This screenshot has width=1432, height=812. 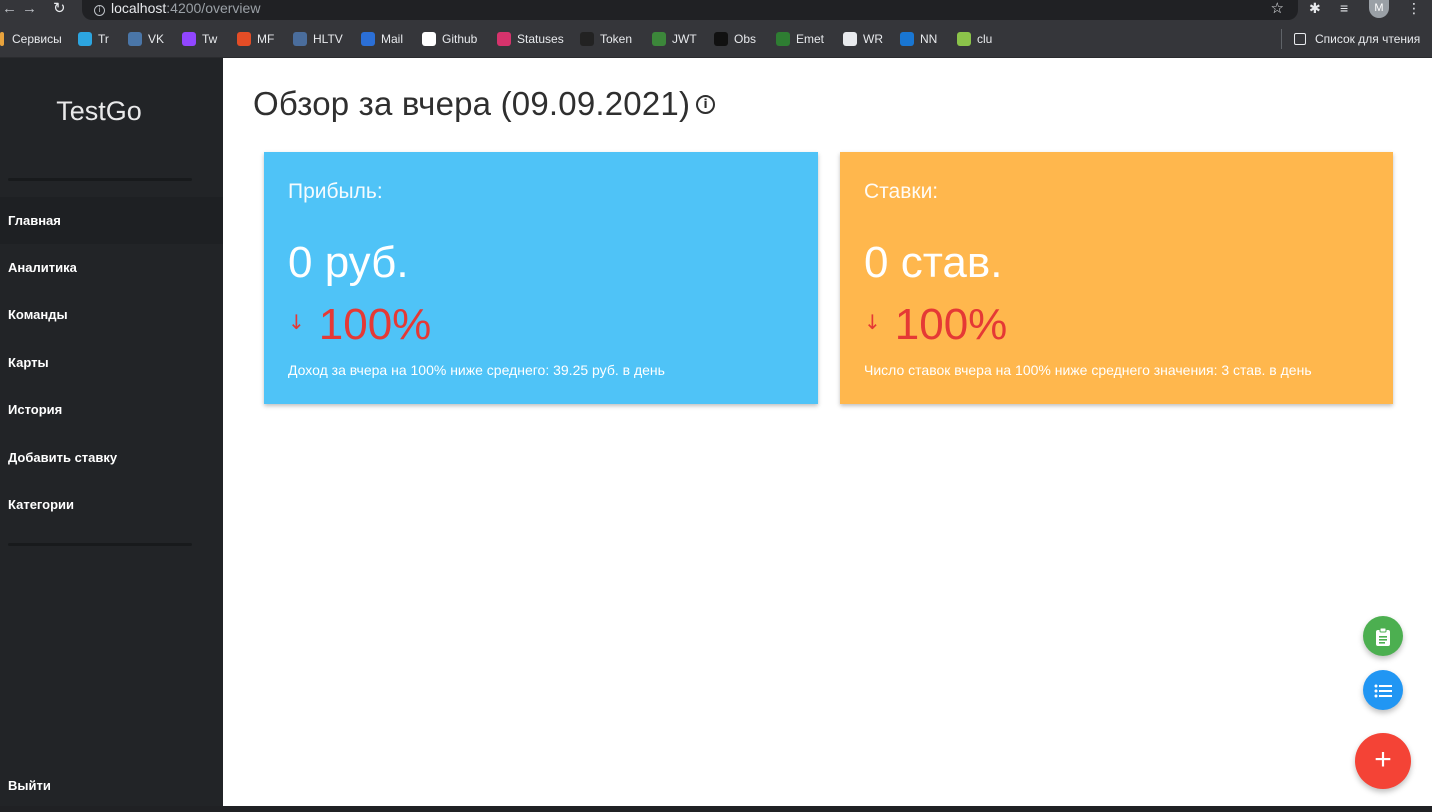 What do you see at coordinates (472, 103) in the screenshot?
I see `page-title-text: Обзор за вчера (09.09.2021)` at bounding box center [472, 103].